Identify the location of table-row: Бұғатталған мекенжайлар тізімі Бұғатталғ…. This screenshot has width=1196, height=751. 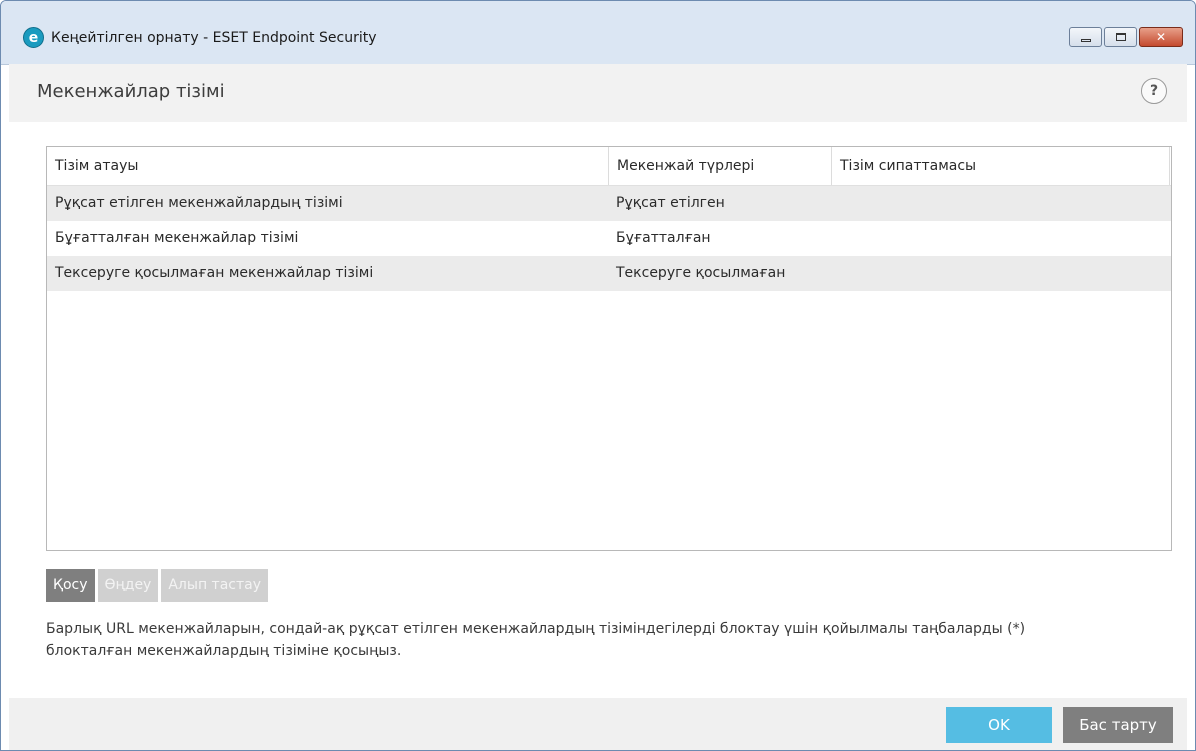
(609, 238).